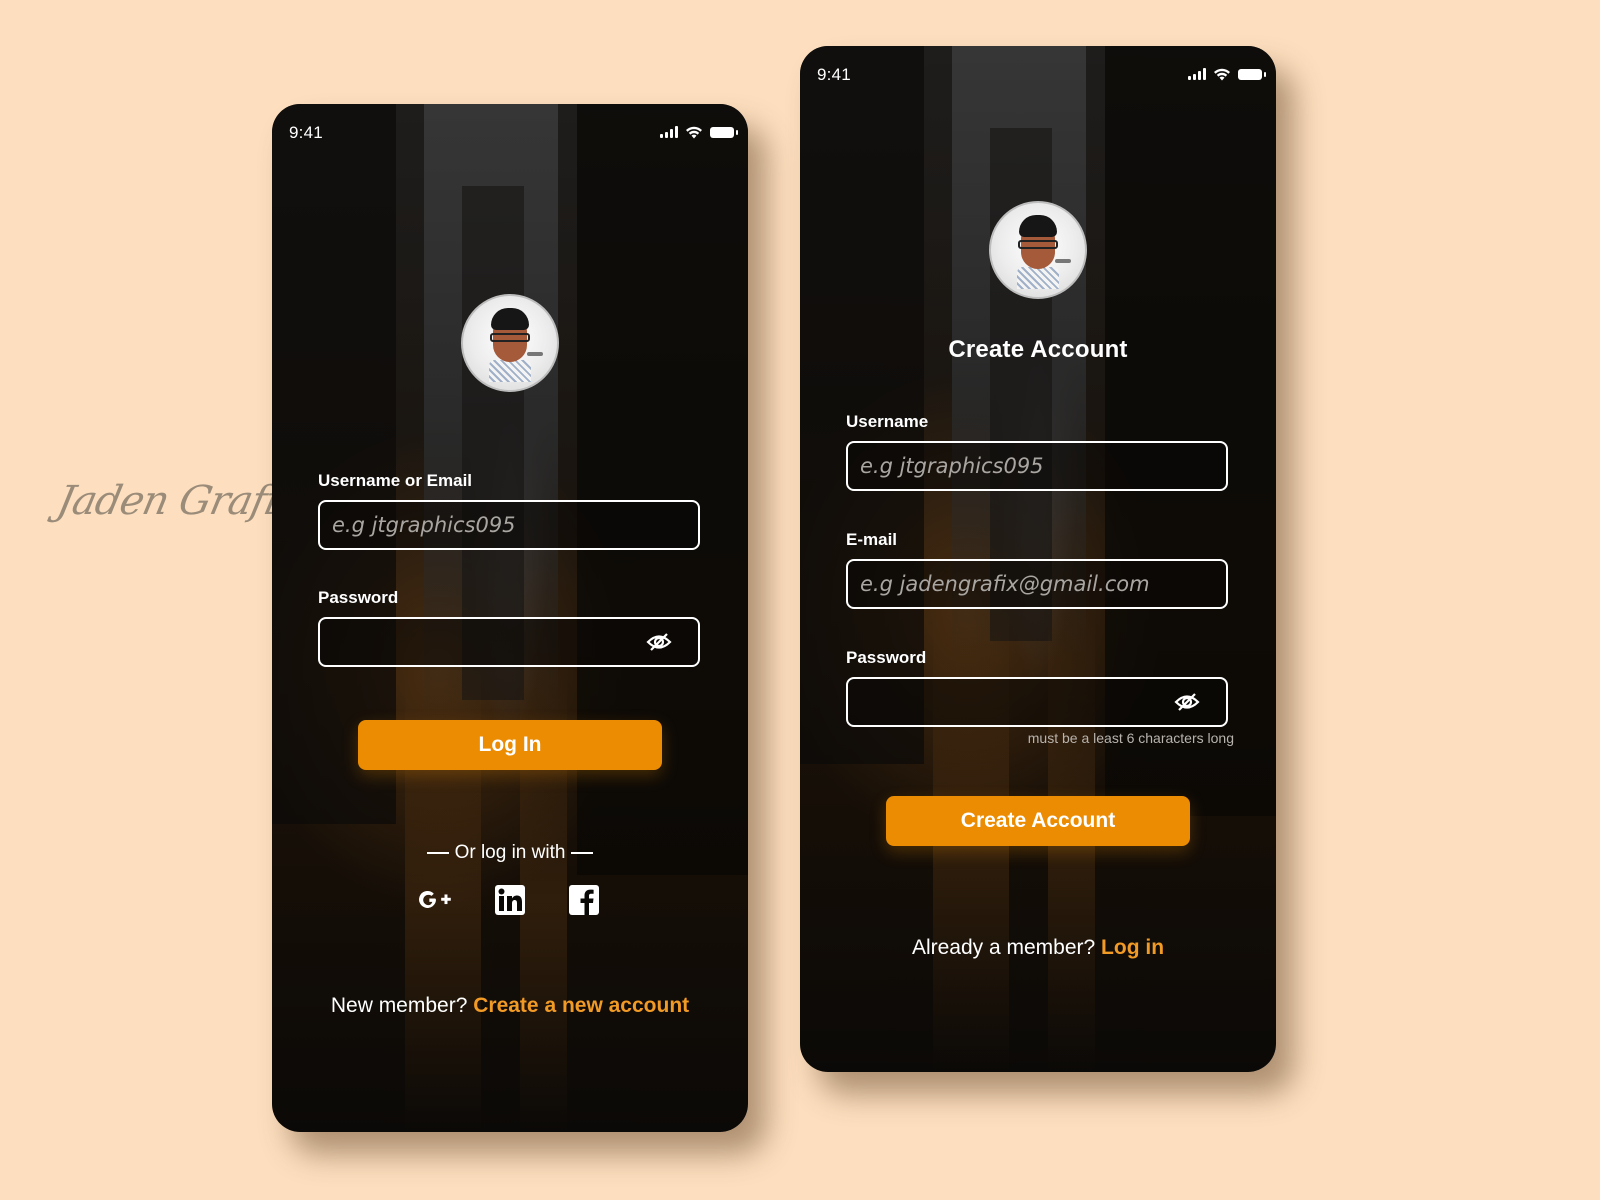  I want to click on email-input, so click(1037, 584).